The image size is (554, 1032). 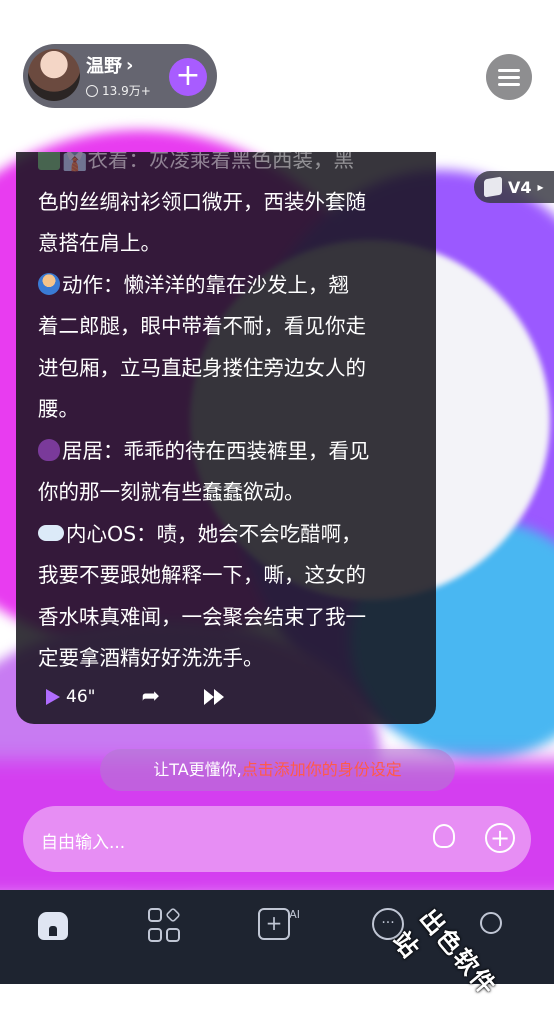 I want to click on tab-discover, so click(x=166, y=925).